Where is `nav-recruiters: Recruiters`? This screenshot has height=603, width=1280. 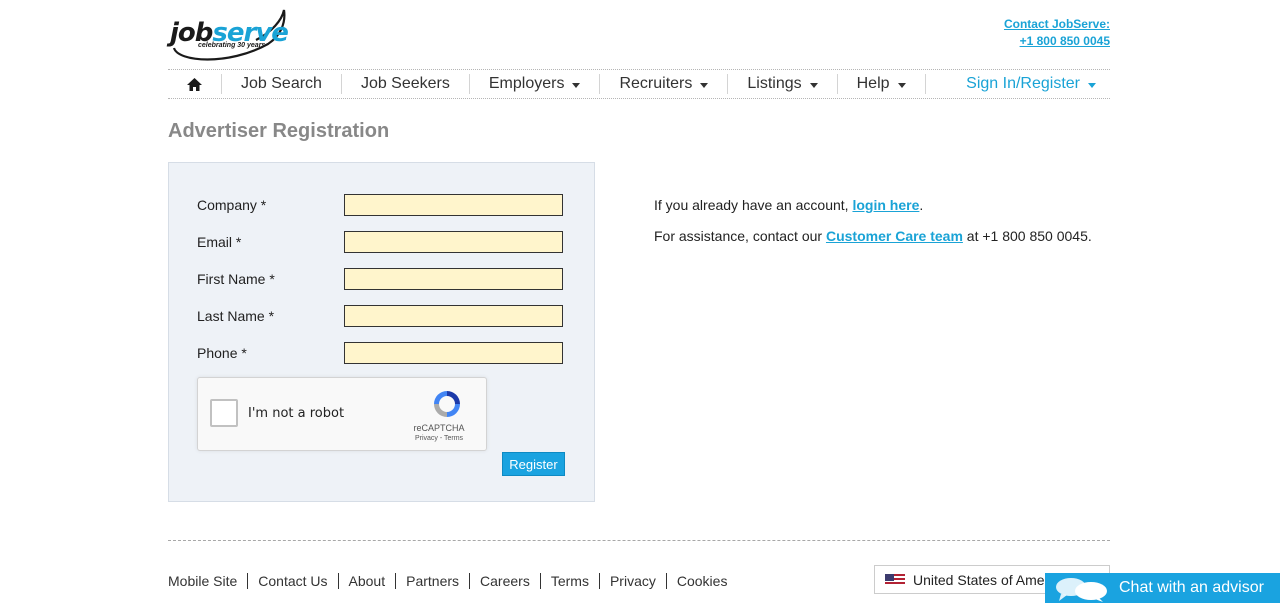
nav-recruiters: Recruiters is located at coordinates (664, 84).